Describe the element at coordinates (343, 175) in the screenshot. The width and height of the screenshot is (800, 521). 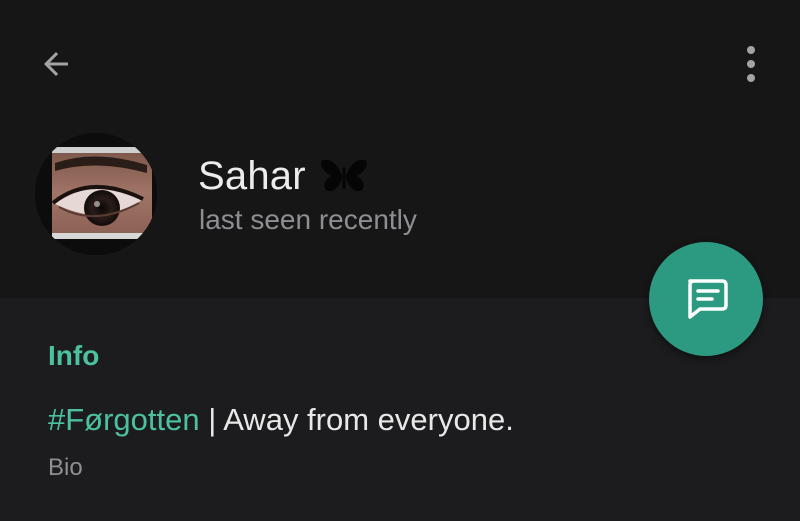
I see `butterfly-icon` at that location.